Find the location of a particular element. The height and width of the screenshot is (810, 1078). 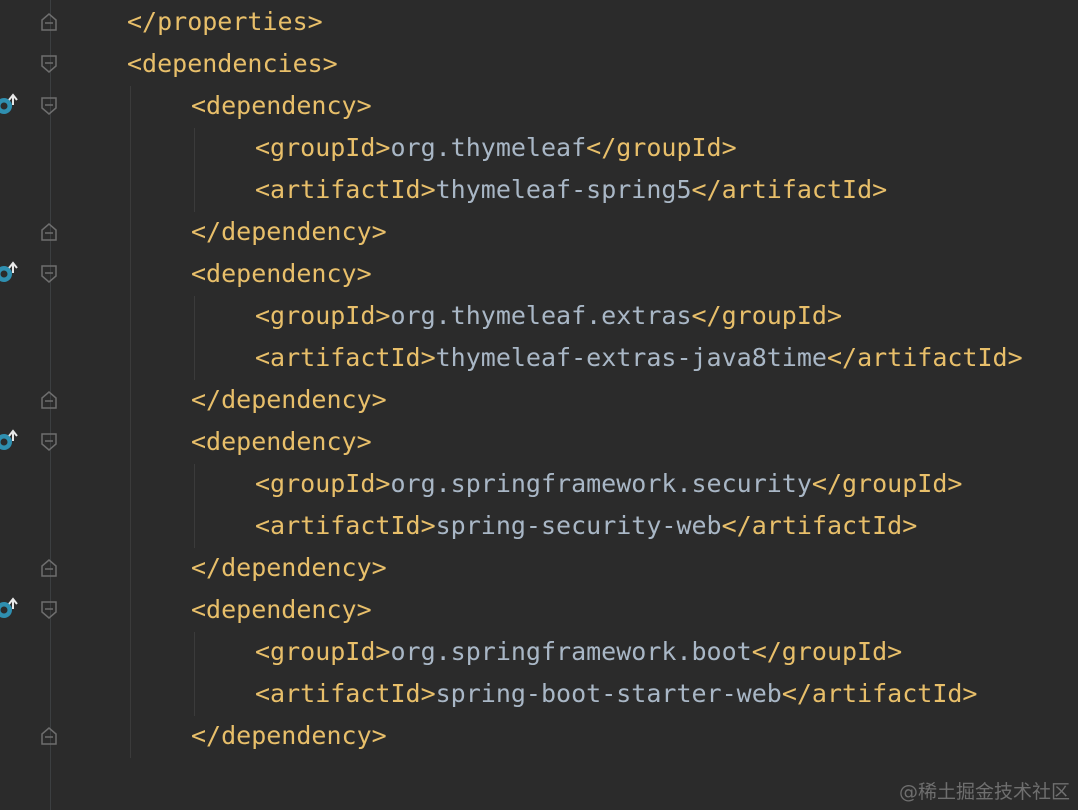

code-line: <groupId>org.thymeleaf</groupId> is located at coordinates (496, 148).